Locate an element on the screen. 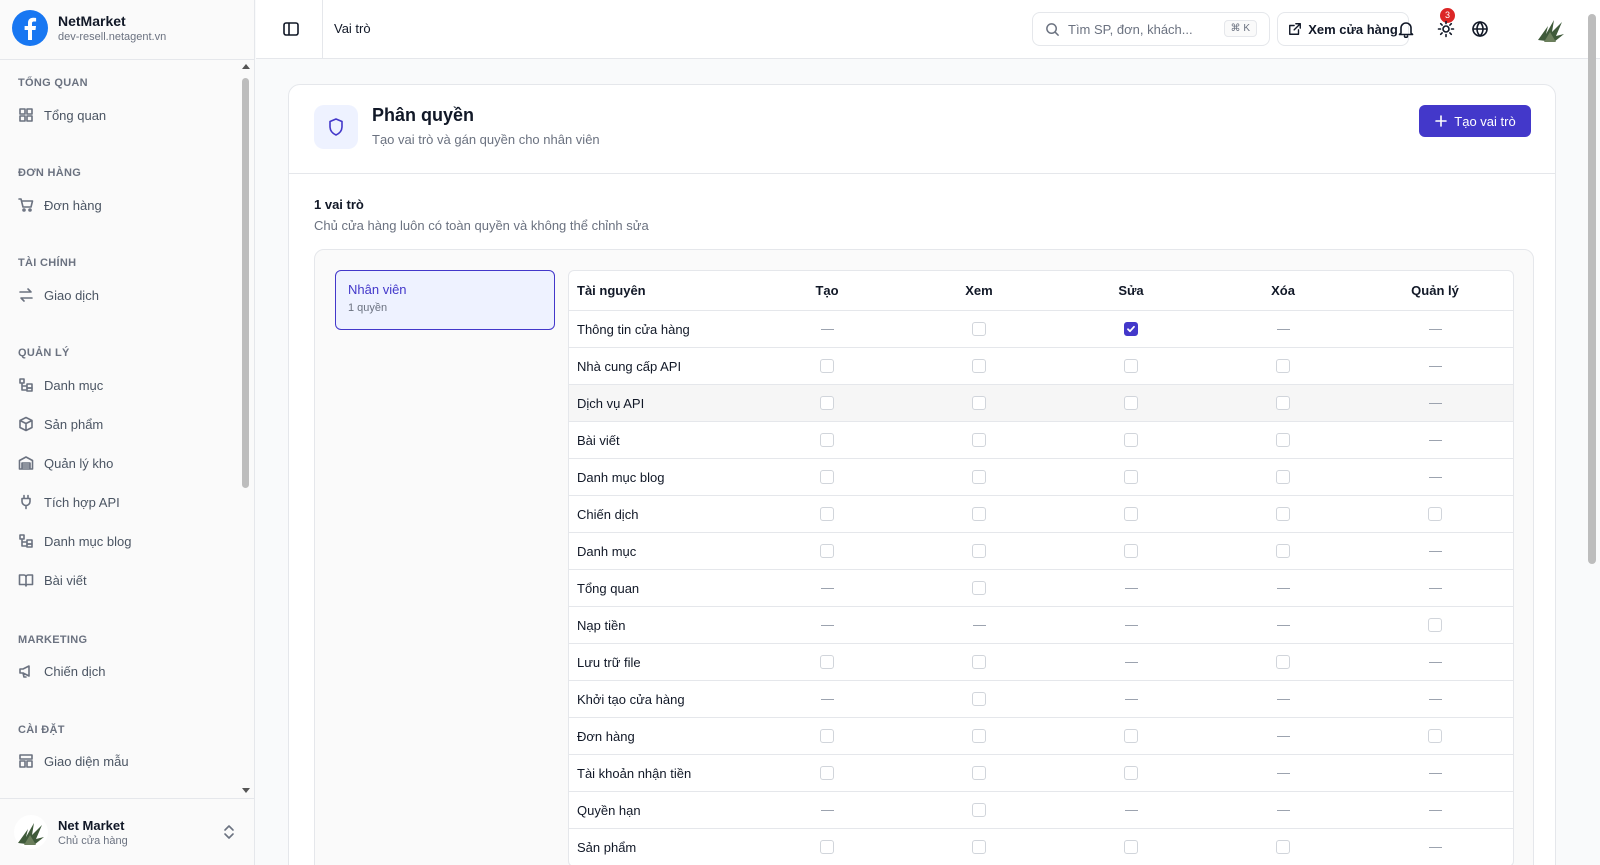 The image size is (1600, 865). sidebar-toggle-icon is located at coordinates (291, 29).